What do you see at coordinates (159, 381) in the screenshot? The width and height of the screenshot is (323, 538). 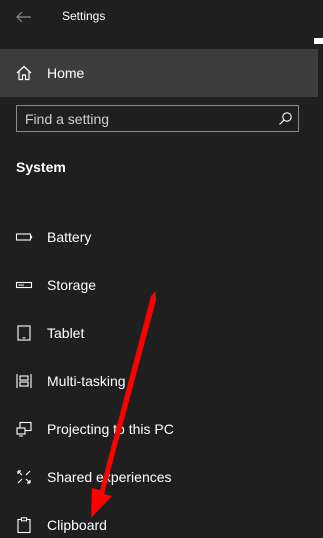 I see `sidebar-item-multitasking: Multi-tasking` at bounding box center [159, 381].